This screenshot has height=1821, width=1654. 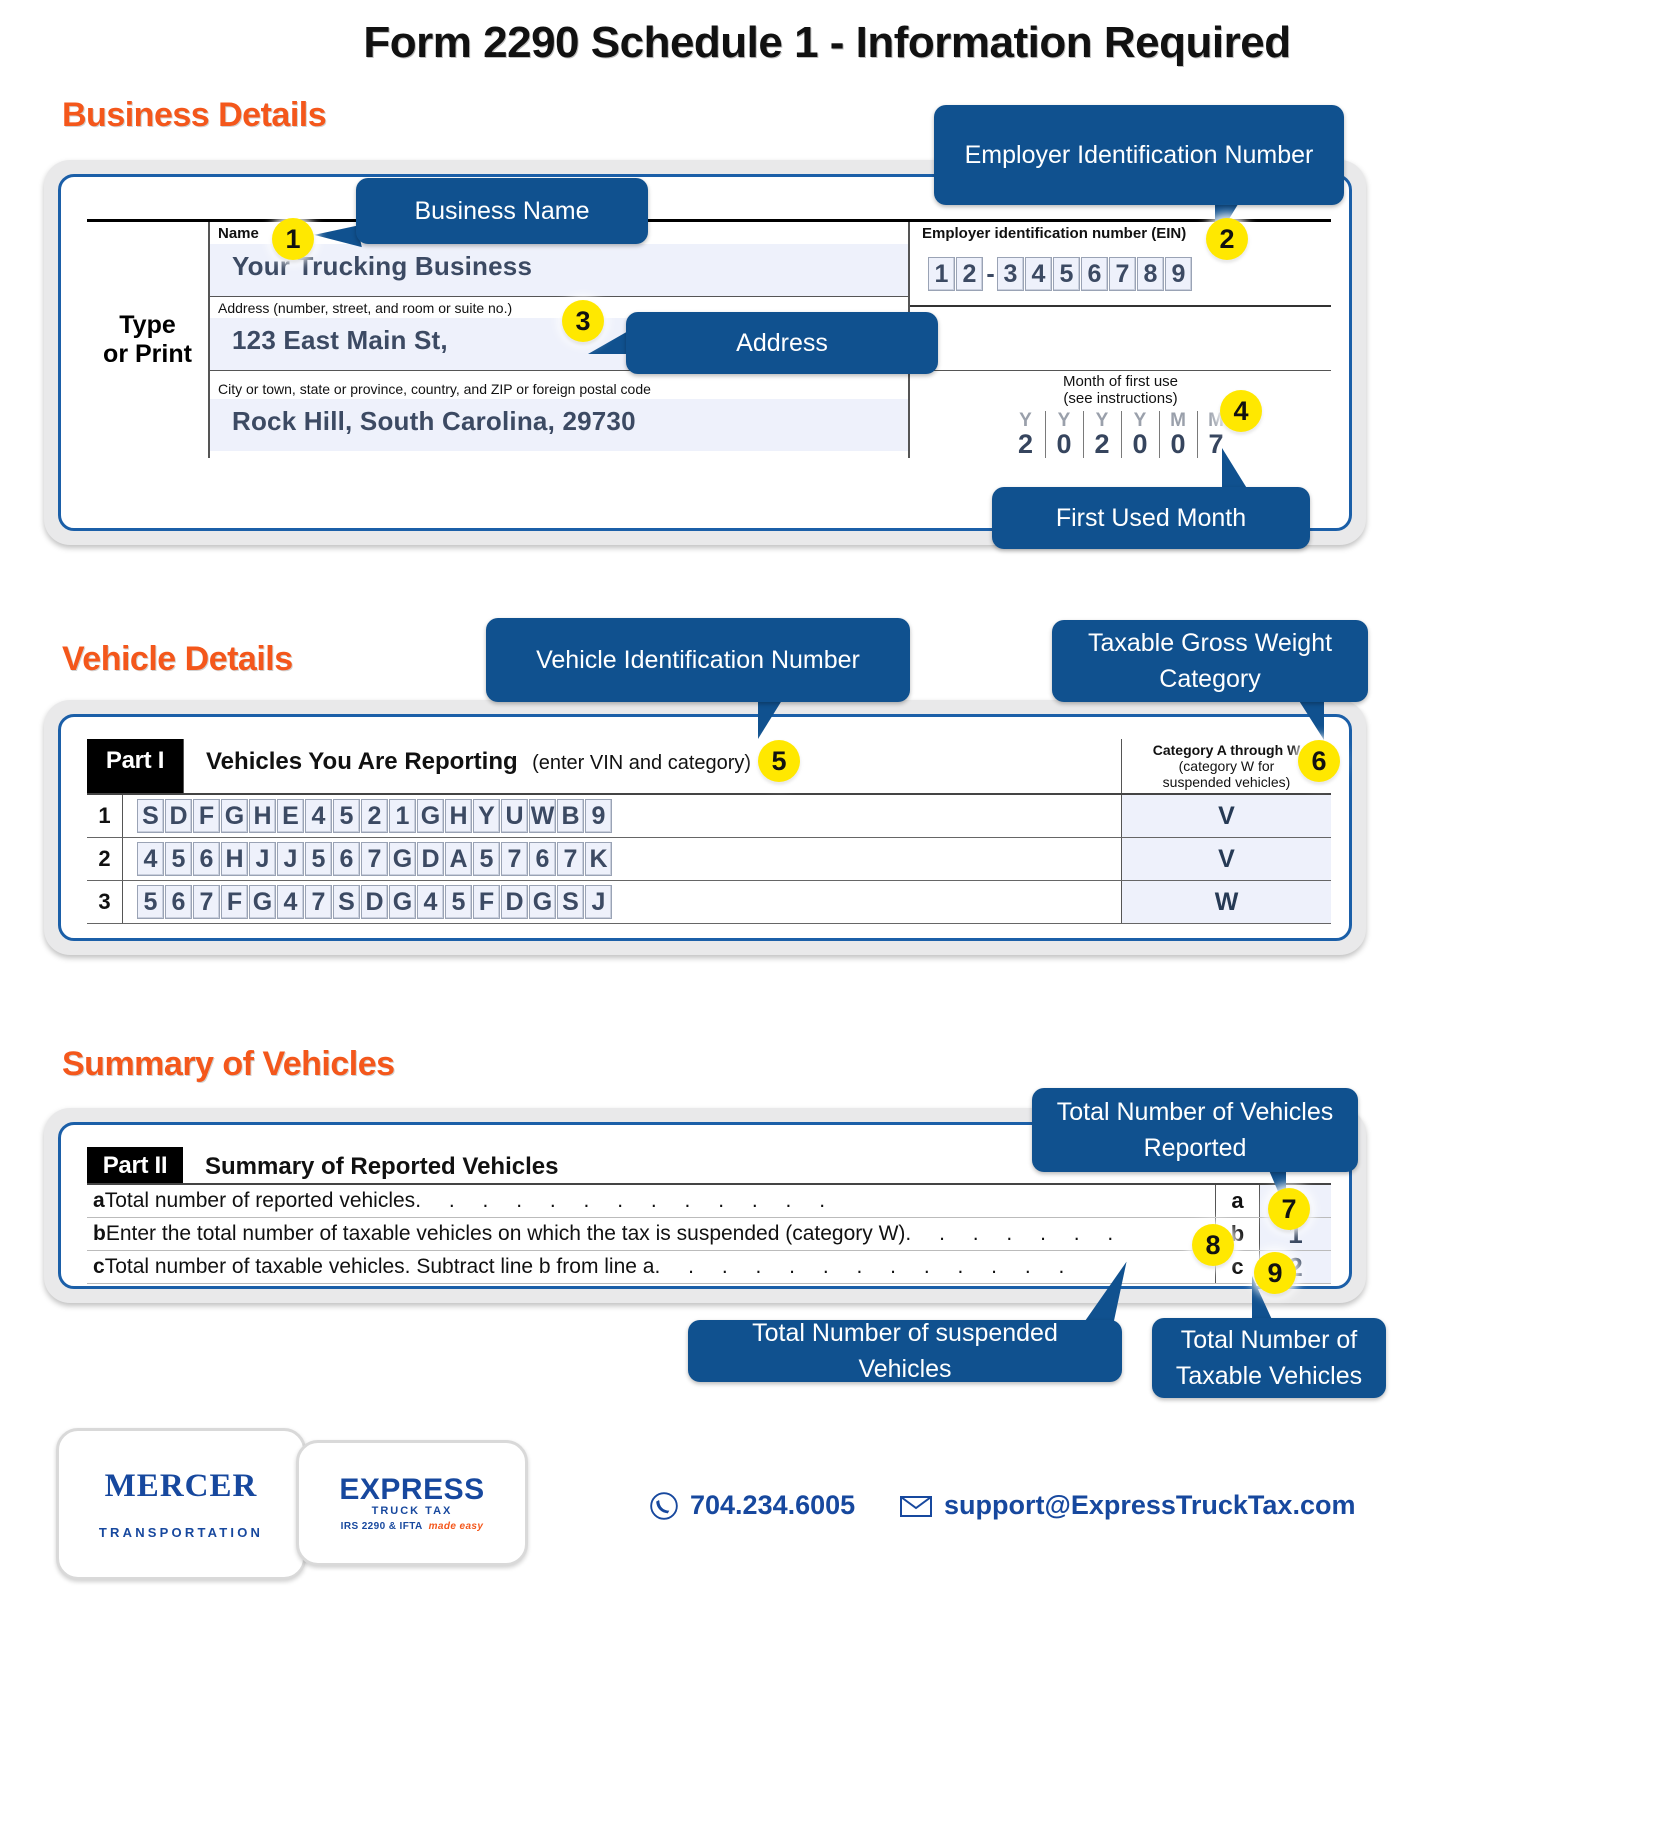 What do you see at coordinates (1241, 411) in the screenshot?
I see `badge-4: 4` at bounding box center [1241, 411].